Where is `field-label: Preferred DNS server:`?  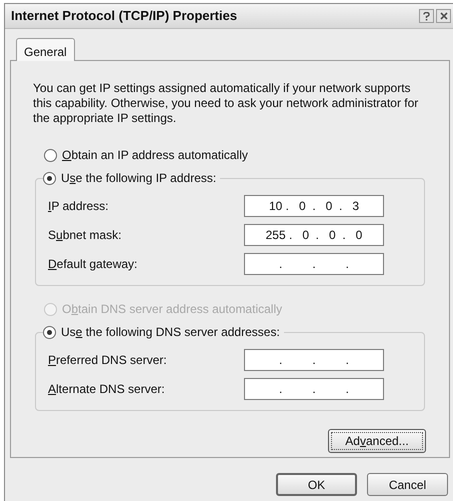
field-label: Preferred DNS server: is located at coordinates (108, 360).